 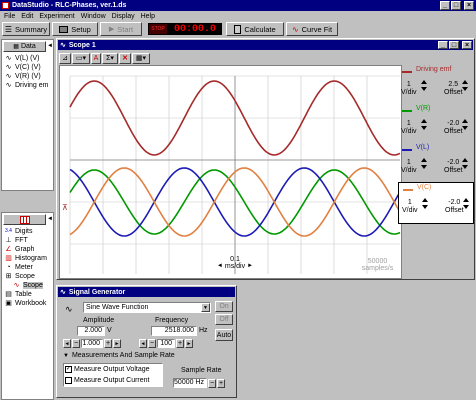 I want to click on data-item-vl: ∿ V(L) (V), so click(x=29, y=58).